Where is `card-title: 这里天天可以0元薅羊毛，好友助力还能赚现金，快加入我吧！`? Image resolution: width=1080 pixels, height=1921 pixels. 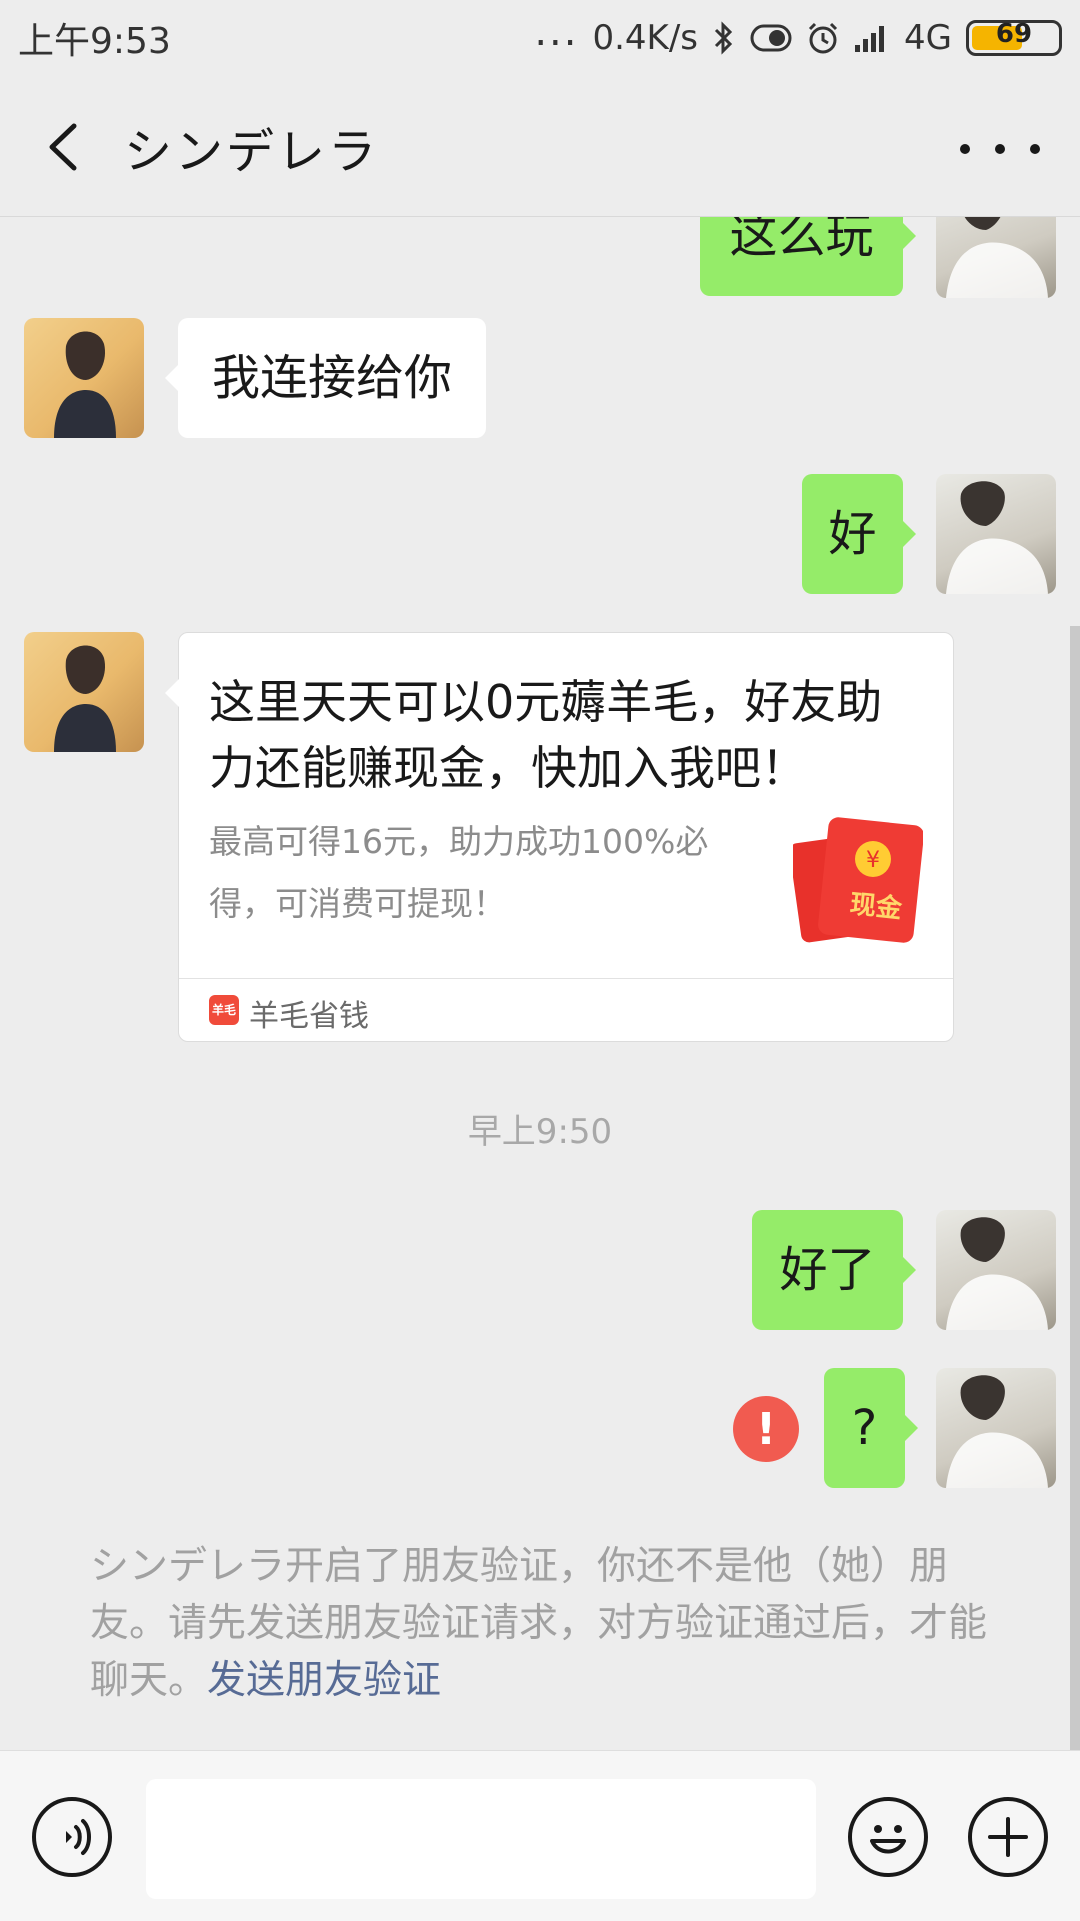
card-title: 这里天天可以0元薅羊毛，好友助力还能赚现金，快加入我吧！ is located at coordinates (546, 735).